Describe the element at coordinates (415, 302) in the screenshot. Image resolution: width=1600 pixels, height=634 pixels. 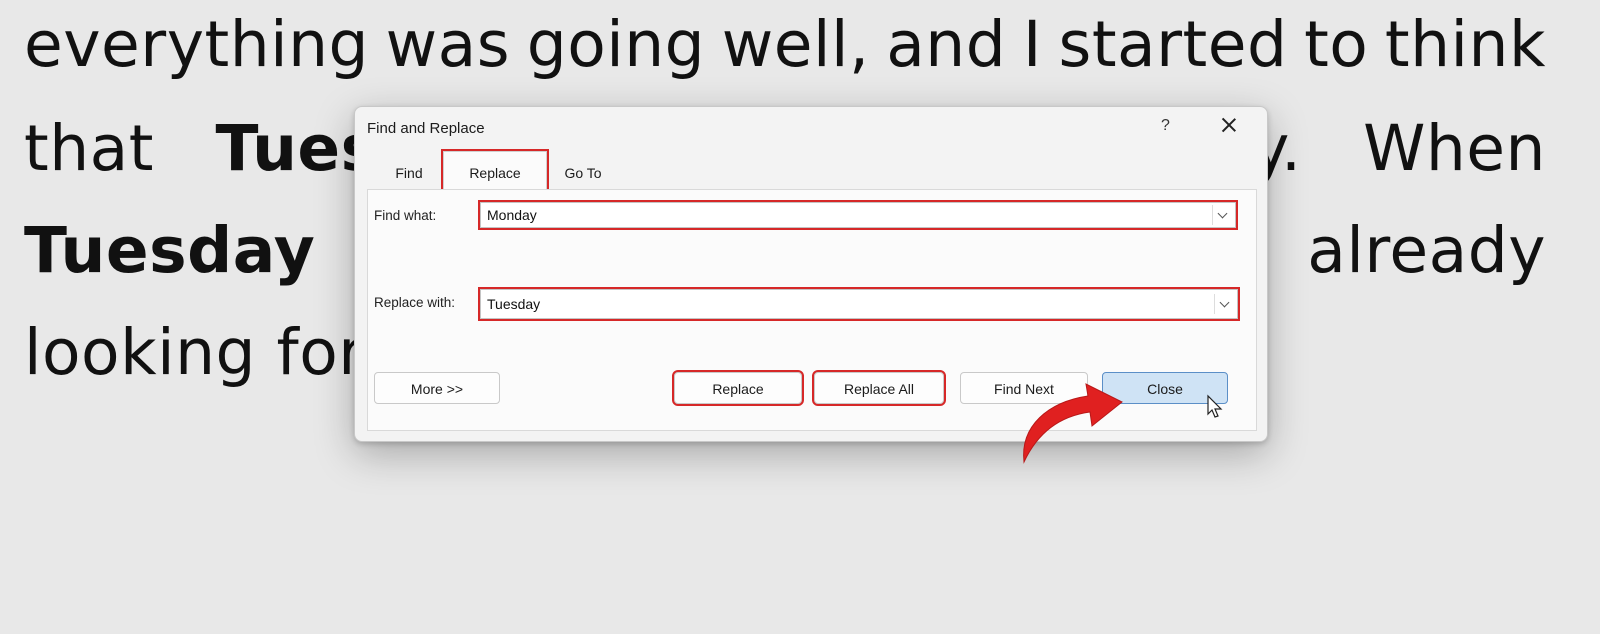
I see `replace-with-label: Replace with:` at that location.